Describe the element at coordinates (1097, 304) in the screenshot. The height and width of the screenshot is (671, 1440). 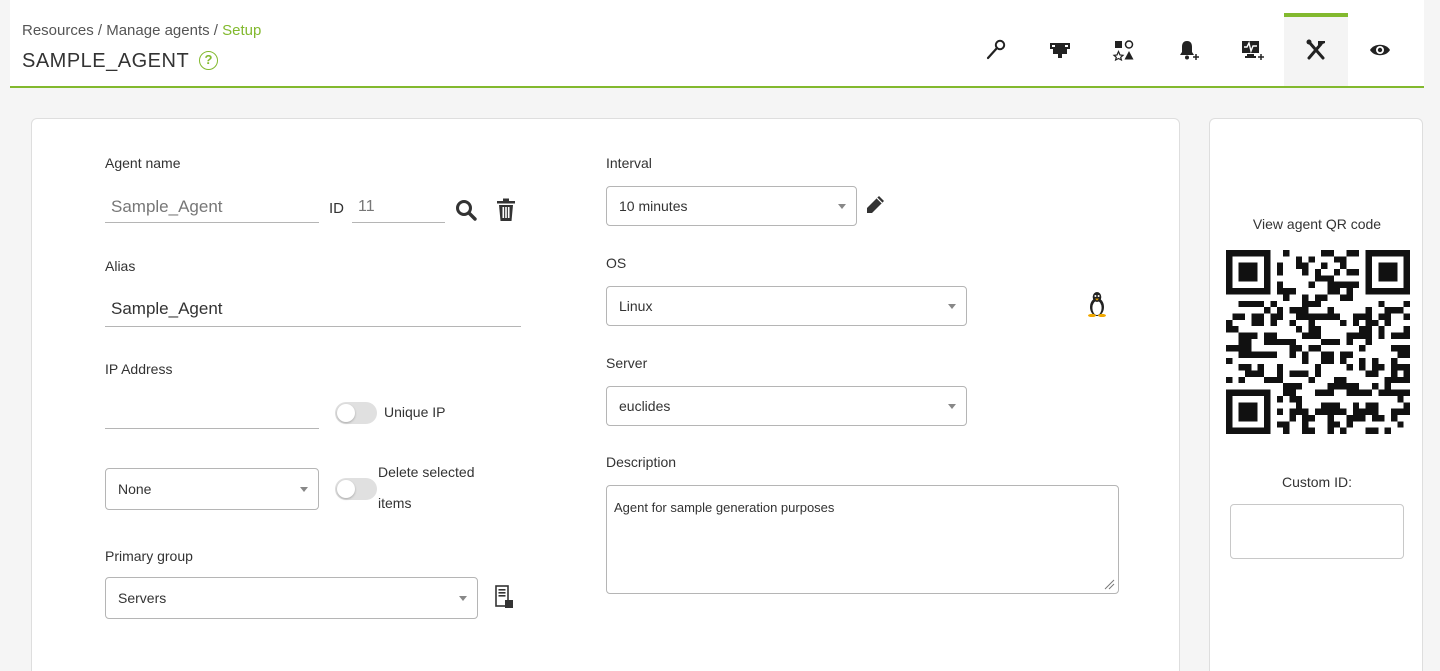
I see `linux-icon` at that location.